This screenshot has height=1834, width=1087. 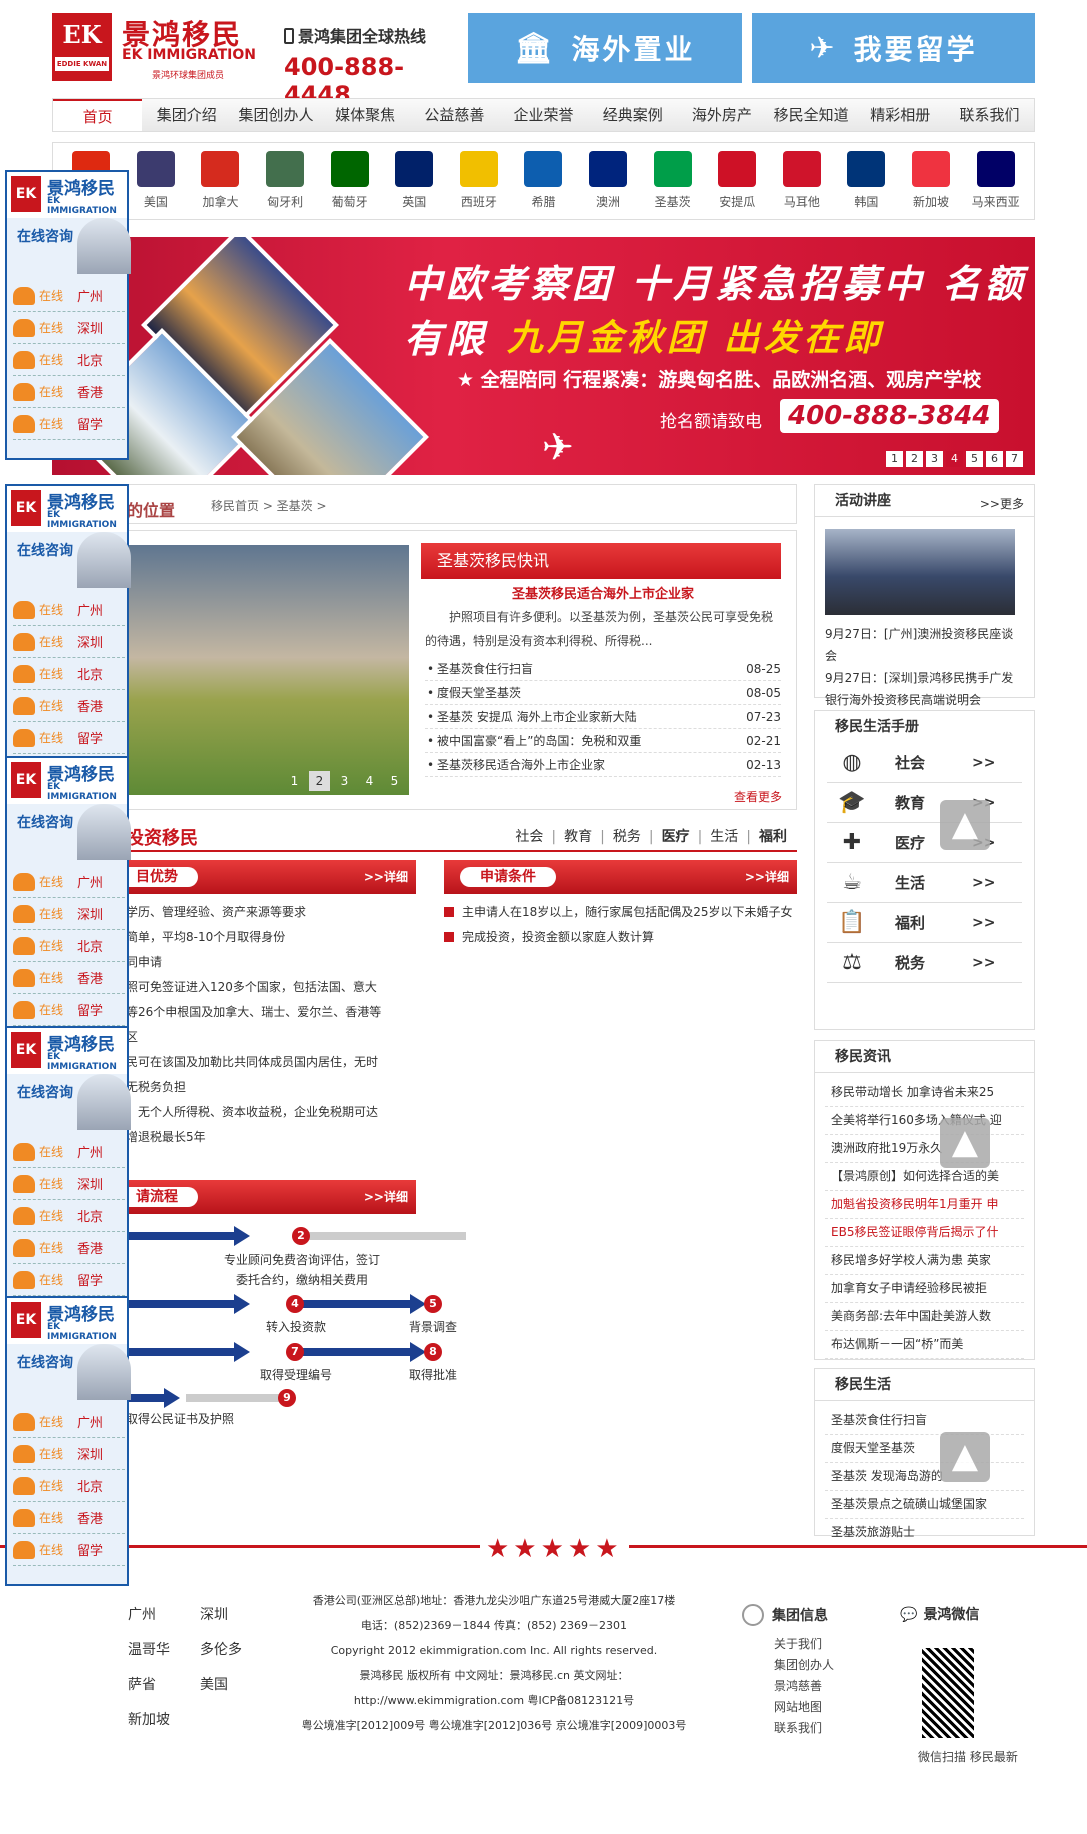 What do you see at coordinates (186, 115) in the screenshot?
I see `nav-item: 集团介绍` at bounding box center [186, 115].